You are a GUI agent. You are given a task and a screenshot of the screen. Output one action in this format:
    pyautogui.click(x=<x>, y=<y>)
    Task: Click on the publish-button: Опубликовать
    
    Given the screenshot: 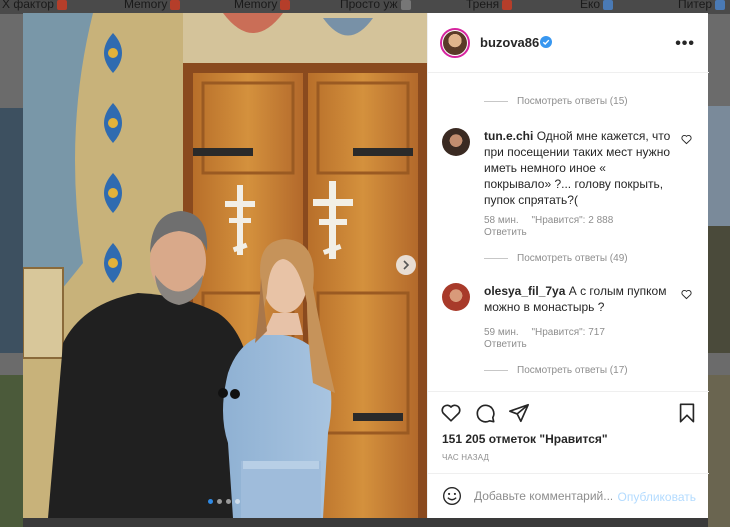 What is the action you would take?
    pyautogui.click(x=657, y=497)
    